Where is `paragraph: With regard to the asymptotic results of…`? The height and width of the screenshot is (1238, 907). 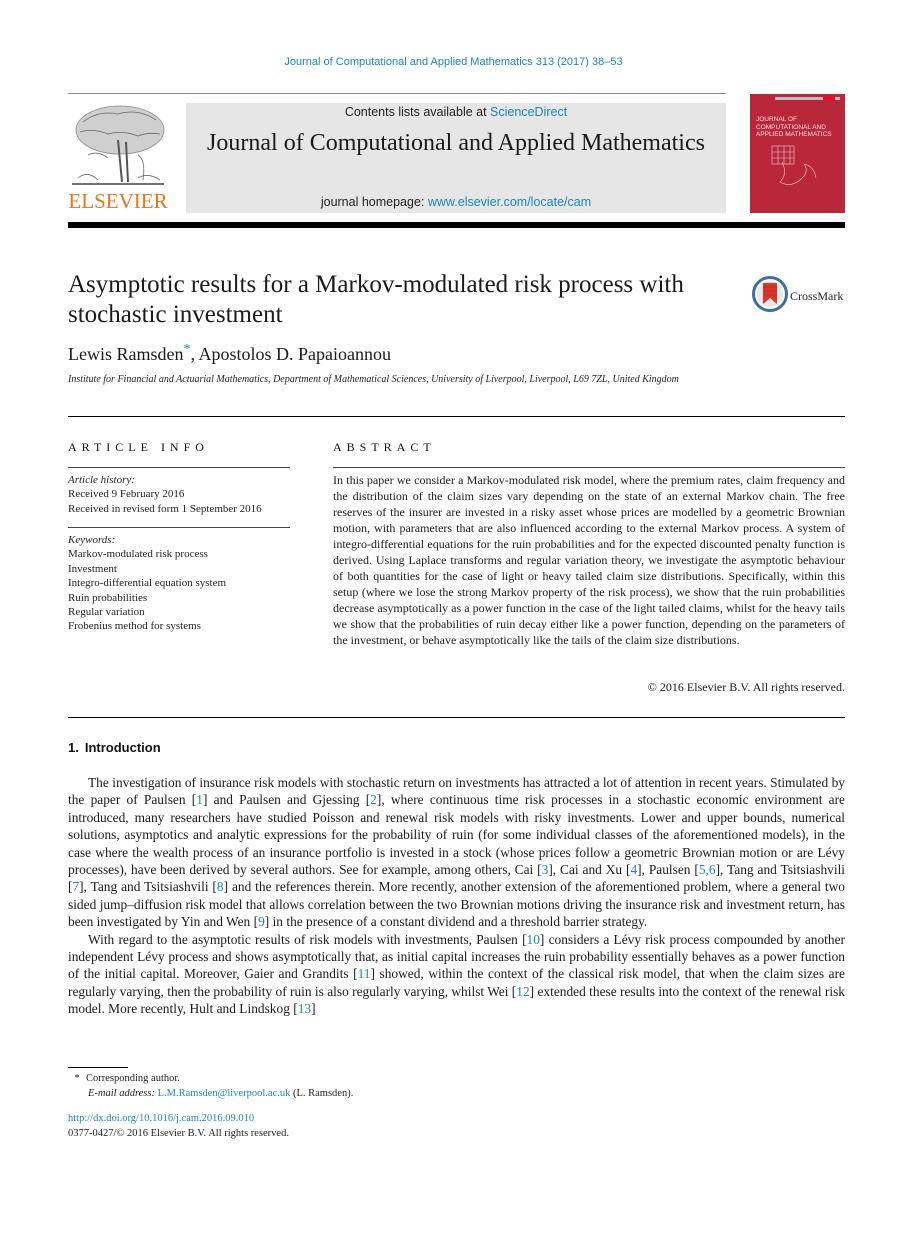
paragraph: With regard to the asymptotic results of… is located at coordinates (456, 974).